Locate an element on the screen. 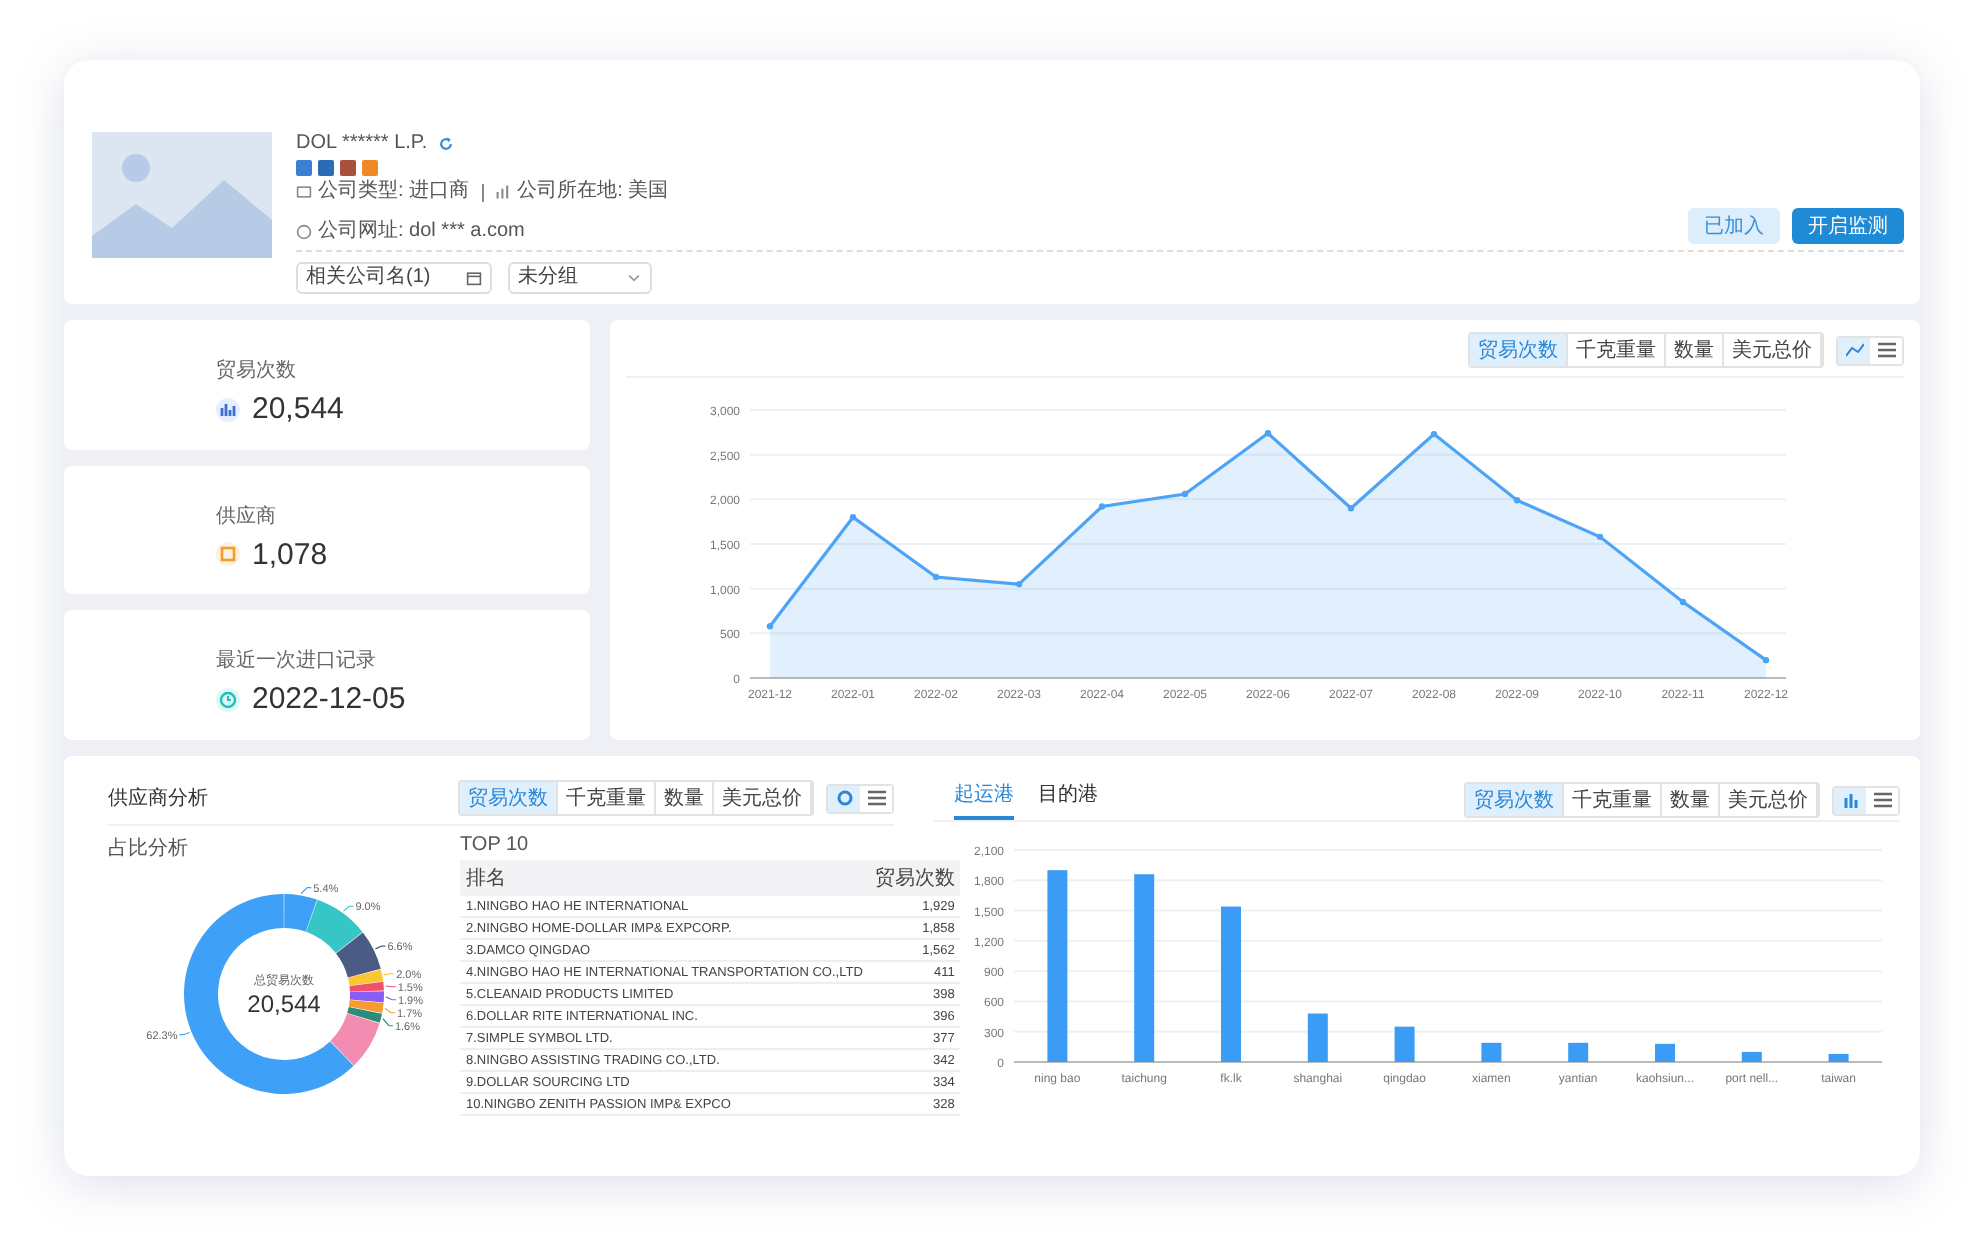  field-value: 未分组 is located at coordinates (548, 278).